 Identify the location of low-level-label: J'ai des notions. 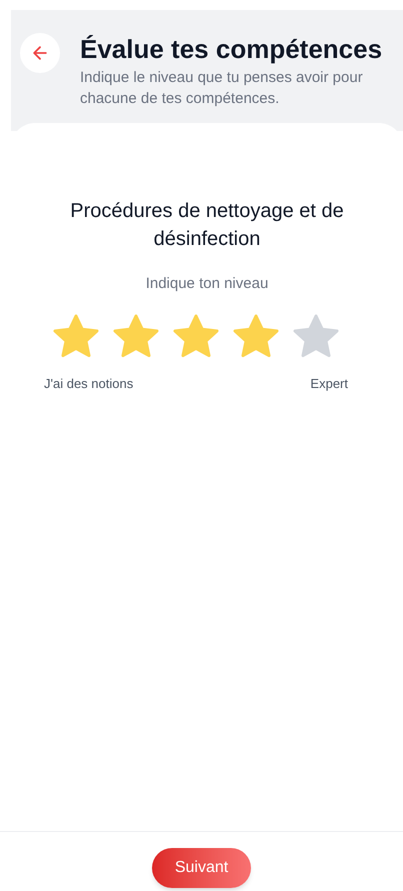
(89, 383).